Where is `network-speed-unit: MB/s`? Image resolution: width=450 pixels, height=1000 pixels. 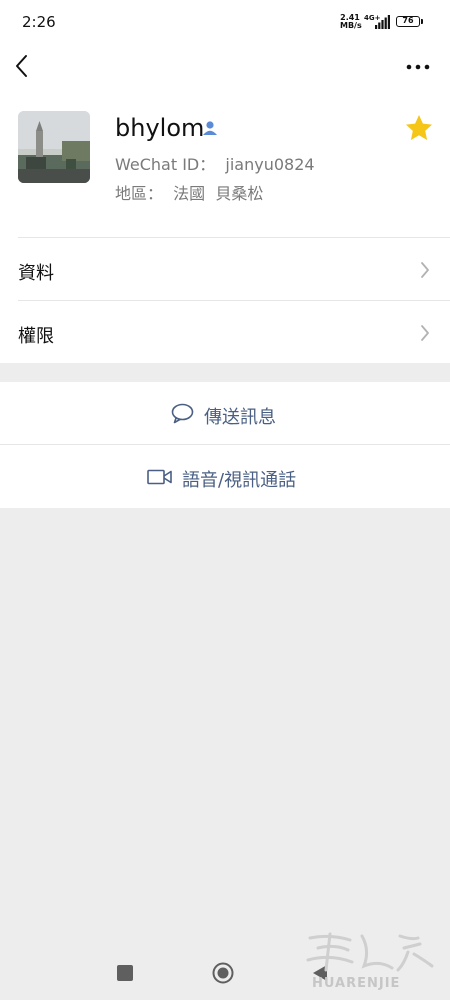 network-speed-unit: MB/s is located at coordinates (351, 25).